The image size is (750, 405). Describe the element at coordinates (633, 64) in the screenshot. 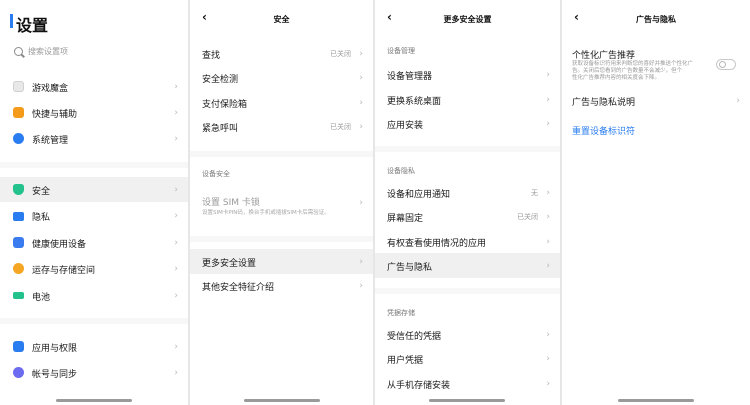

I see `description-line: 获取设备标识符用来判断您的喜好并推送个性化广` at that location.